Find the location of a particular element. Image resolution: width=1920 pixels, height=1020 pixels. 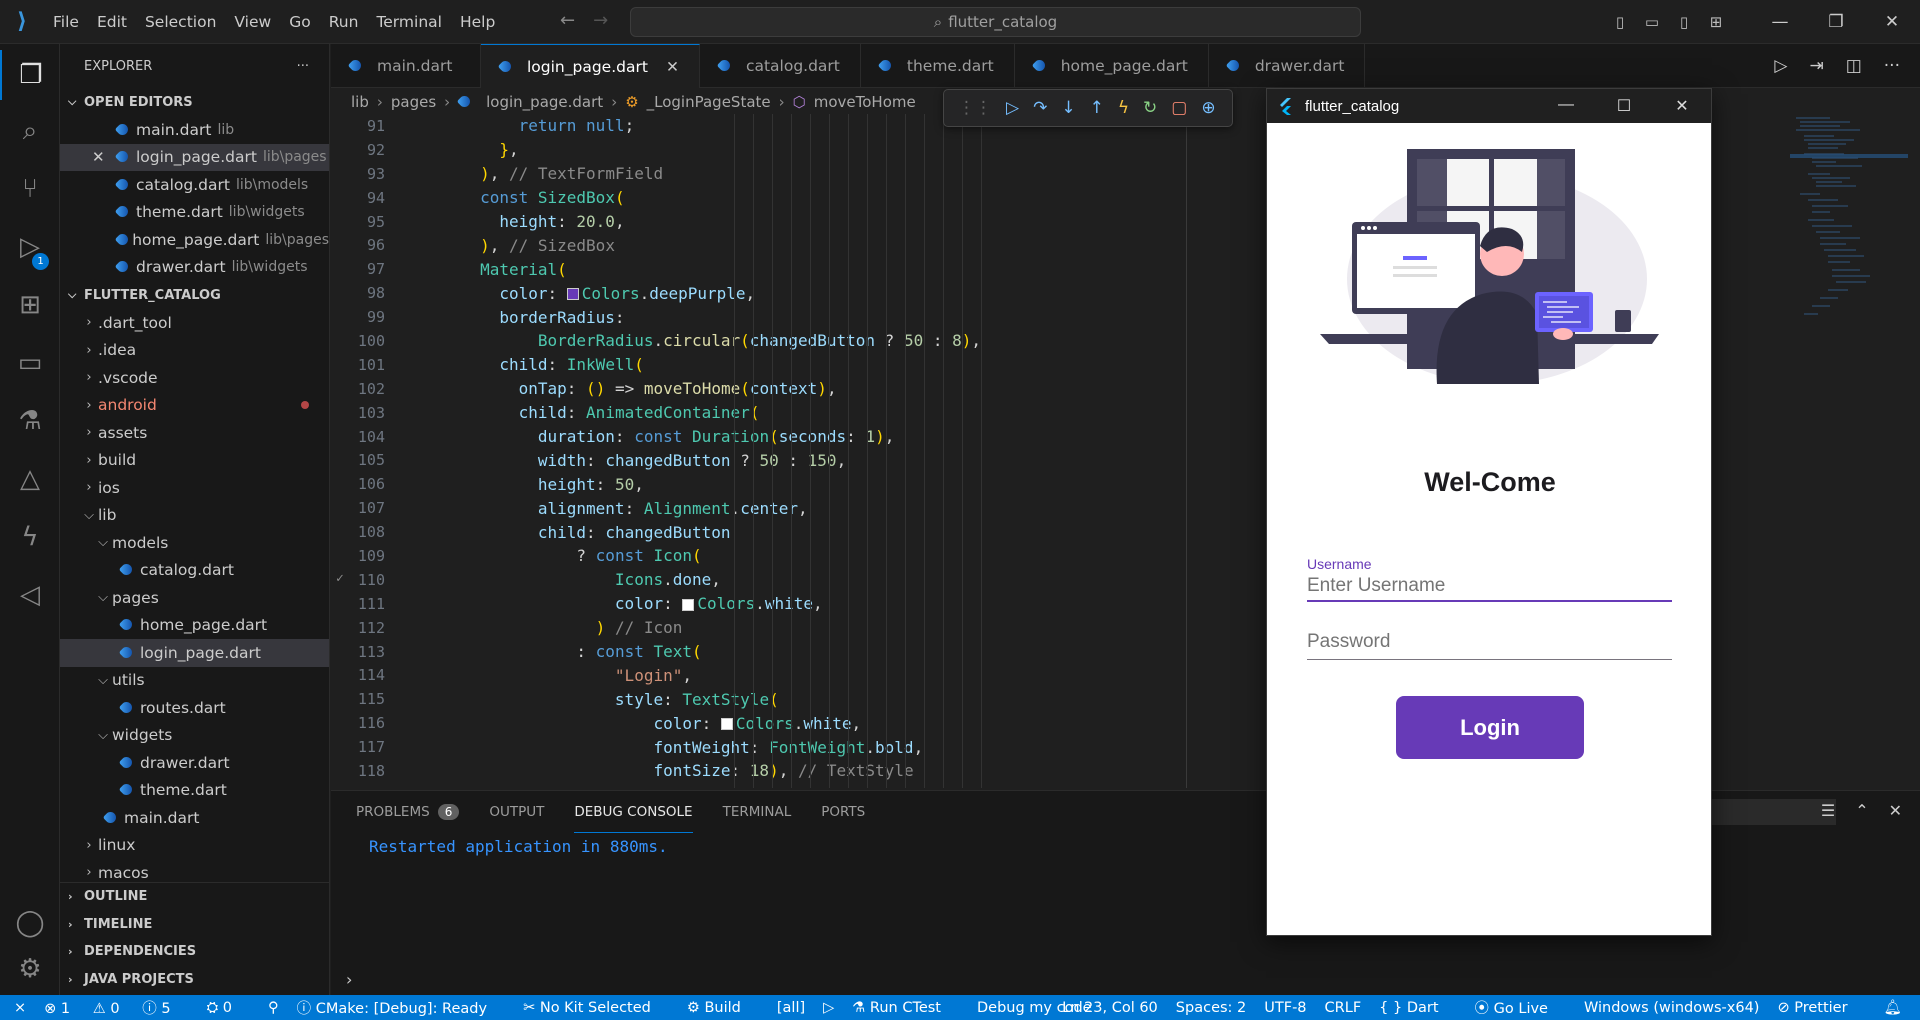

extensions-icon: ⊞ is located at coordinates (30, 305).